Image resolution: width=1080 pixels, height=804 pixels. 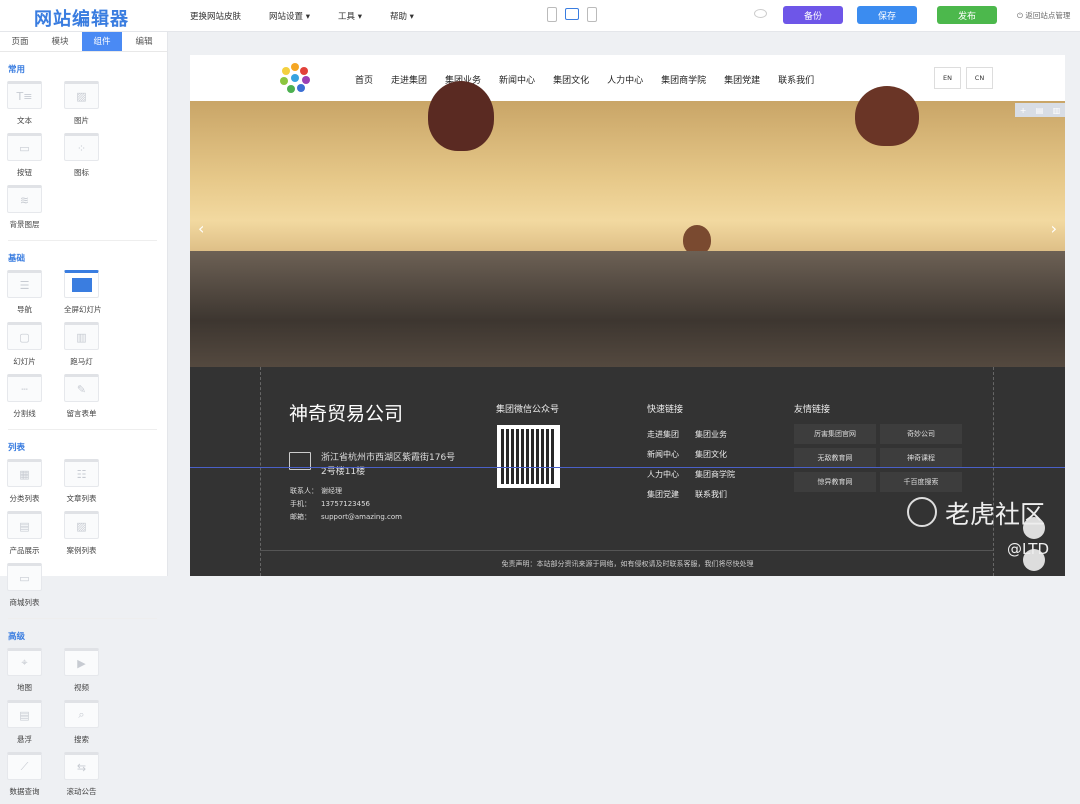 I want to click on back-to-site-manager: ⏻ 返回站点管理, so click(x=1043, y=15).